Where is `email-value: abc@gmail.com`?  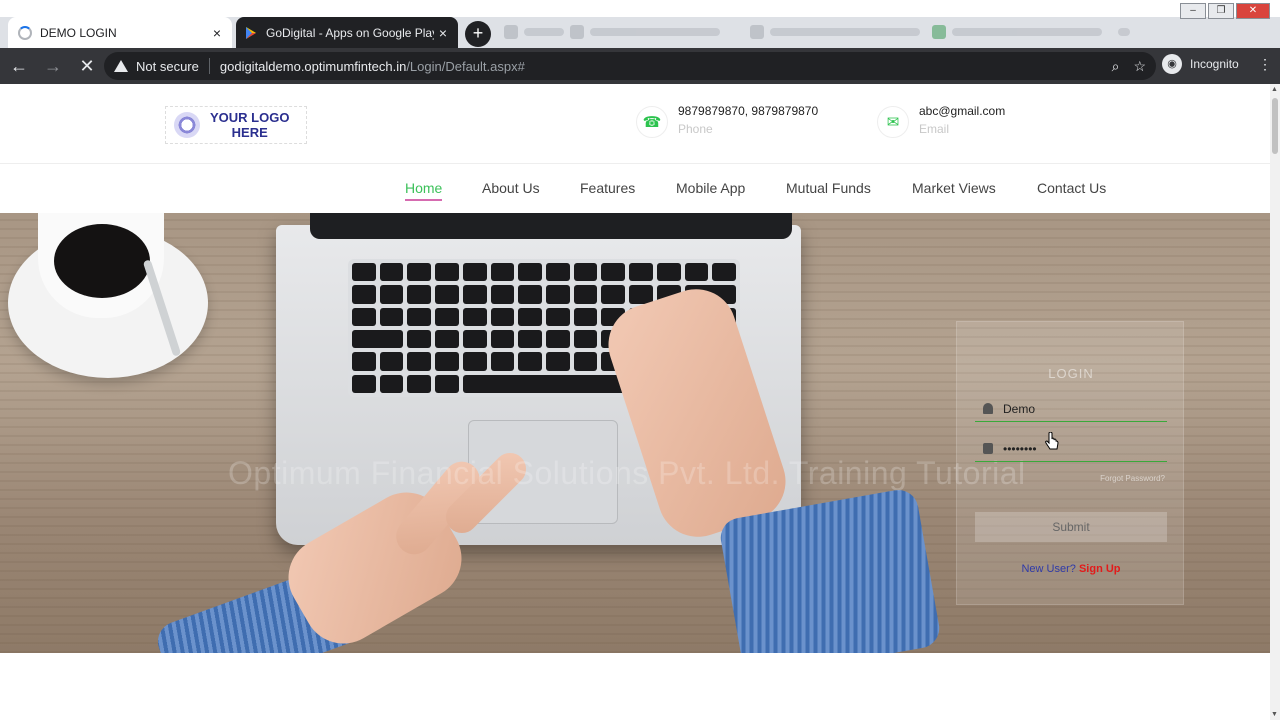
email-value: abc@gmail.com is located at coordinates (962, 111).